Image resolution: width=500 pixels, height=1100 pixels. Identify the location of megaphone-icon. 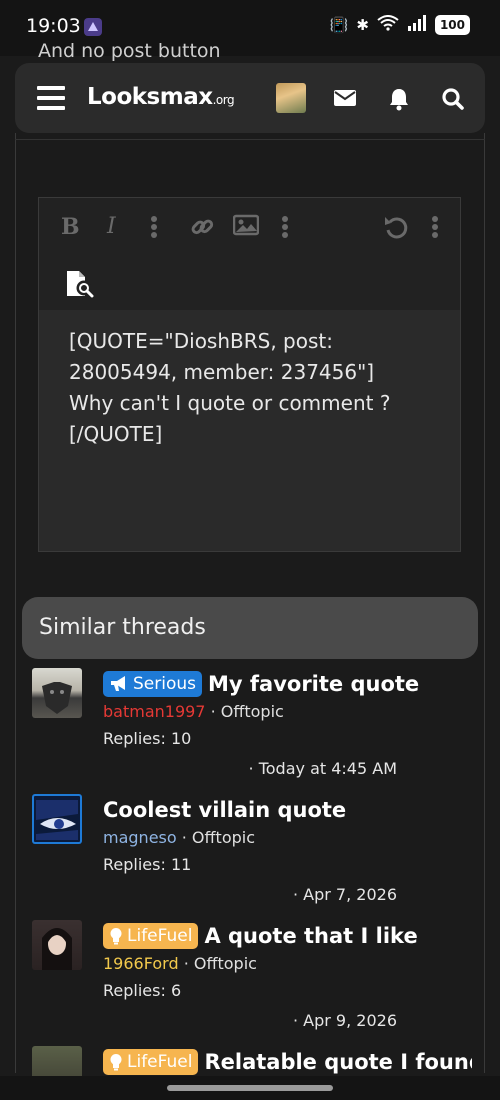
(118, 683).